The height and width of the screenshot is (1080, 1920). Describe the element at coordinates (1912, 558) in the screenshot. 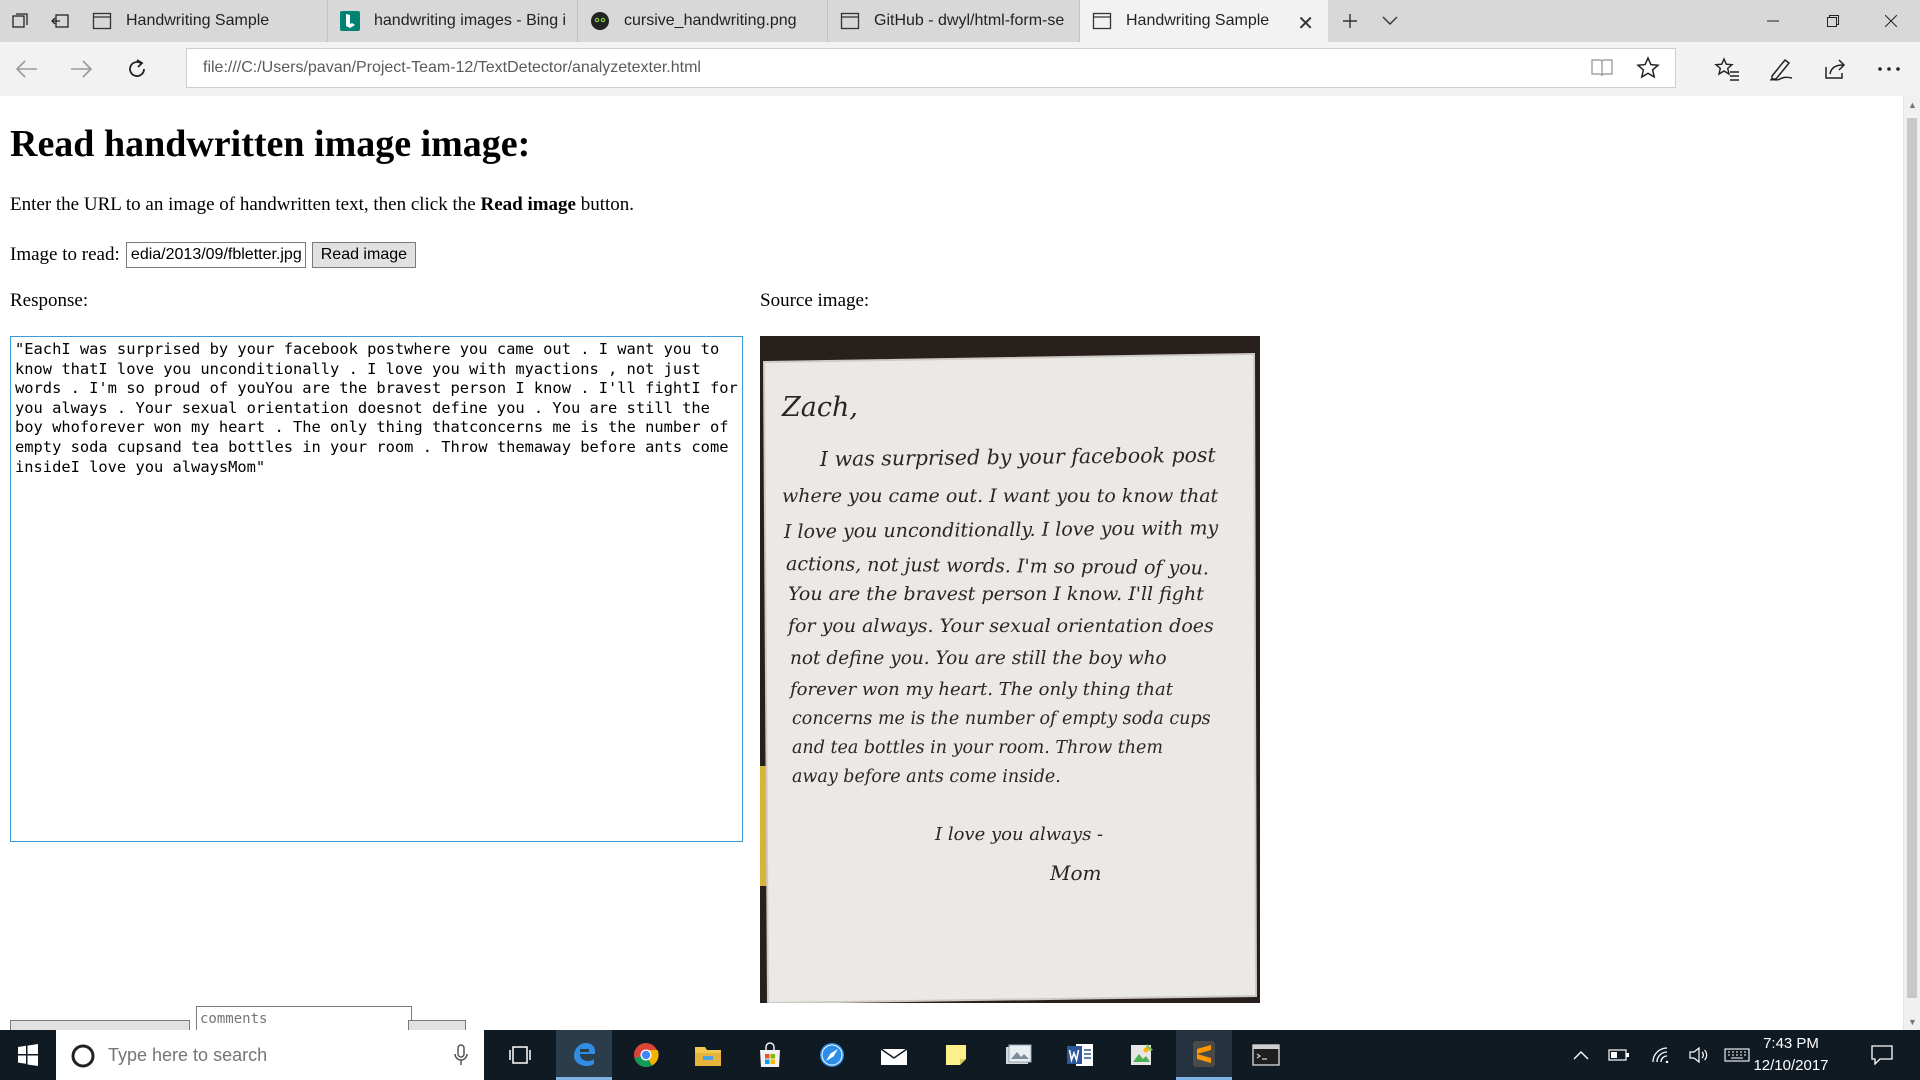

I see `scrollbar-thumb` at that location.